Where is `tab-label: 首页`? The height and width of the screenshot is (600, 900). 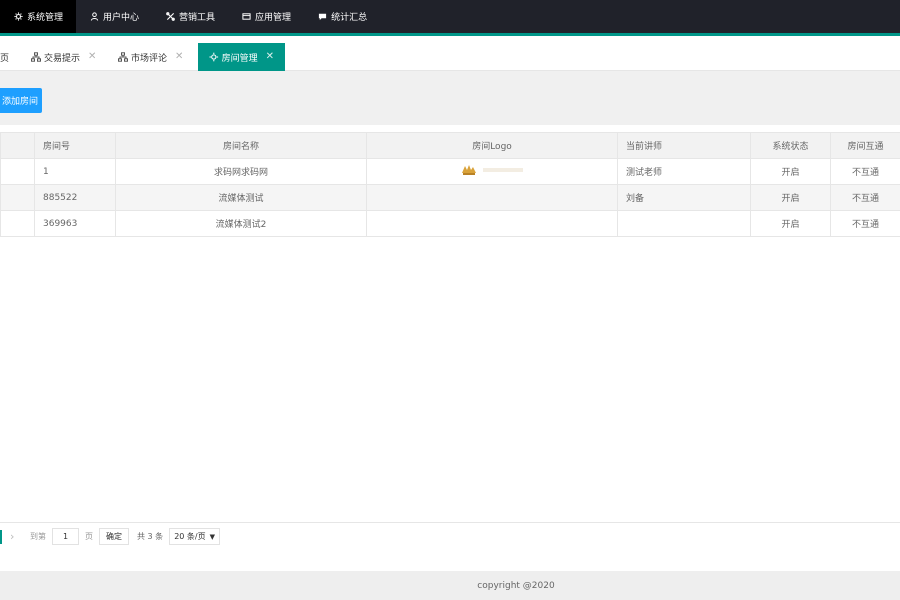
tab-label: 首页 is located at coordinates (5, 58).